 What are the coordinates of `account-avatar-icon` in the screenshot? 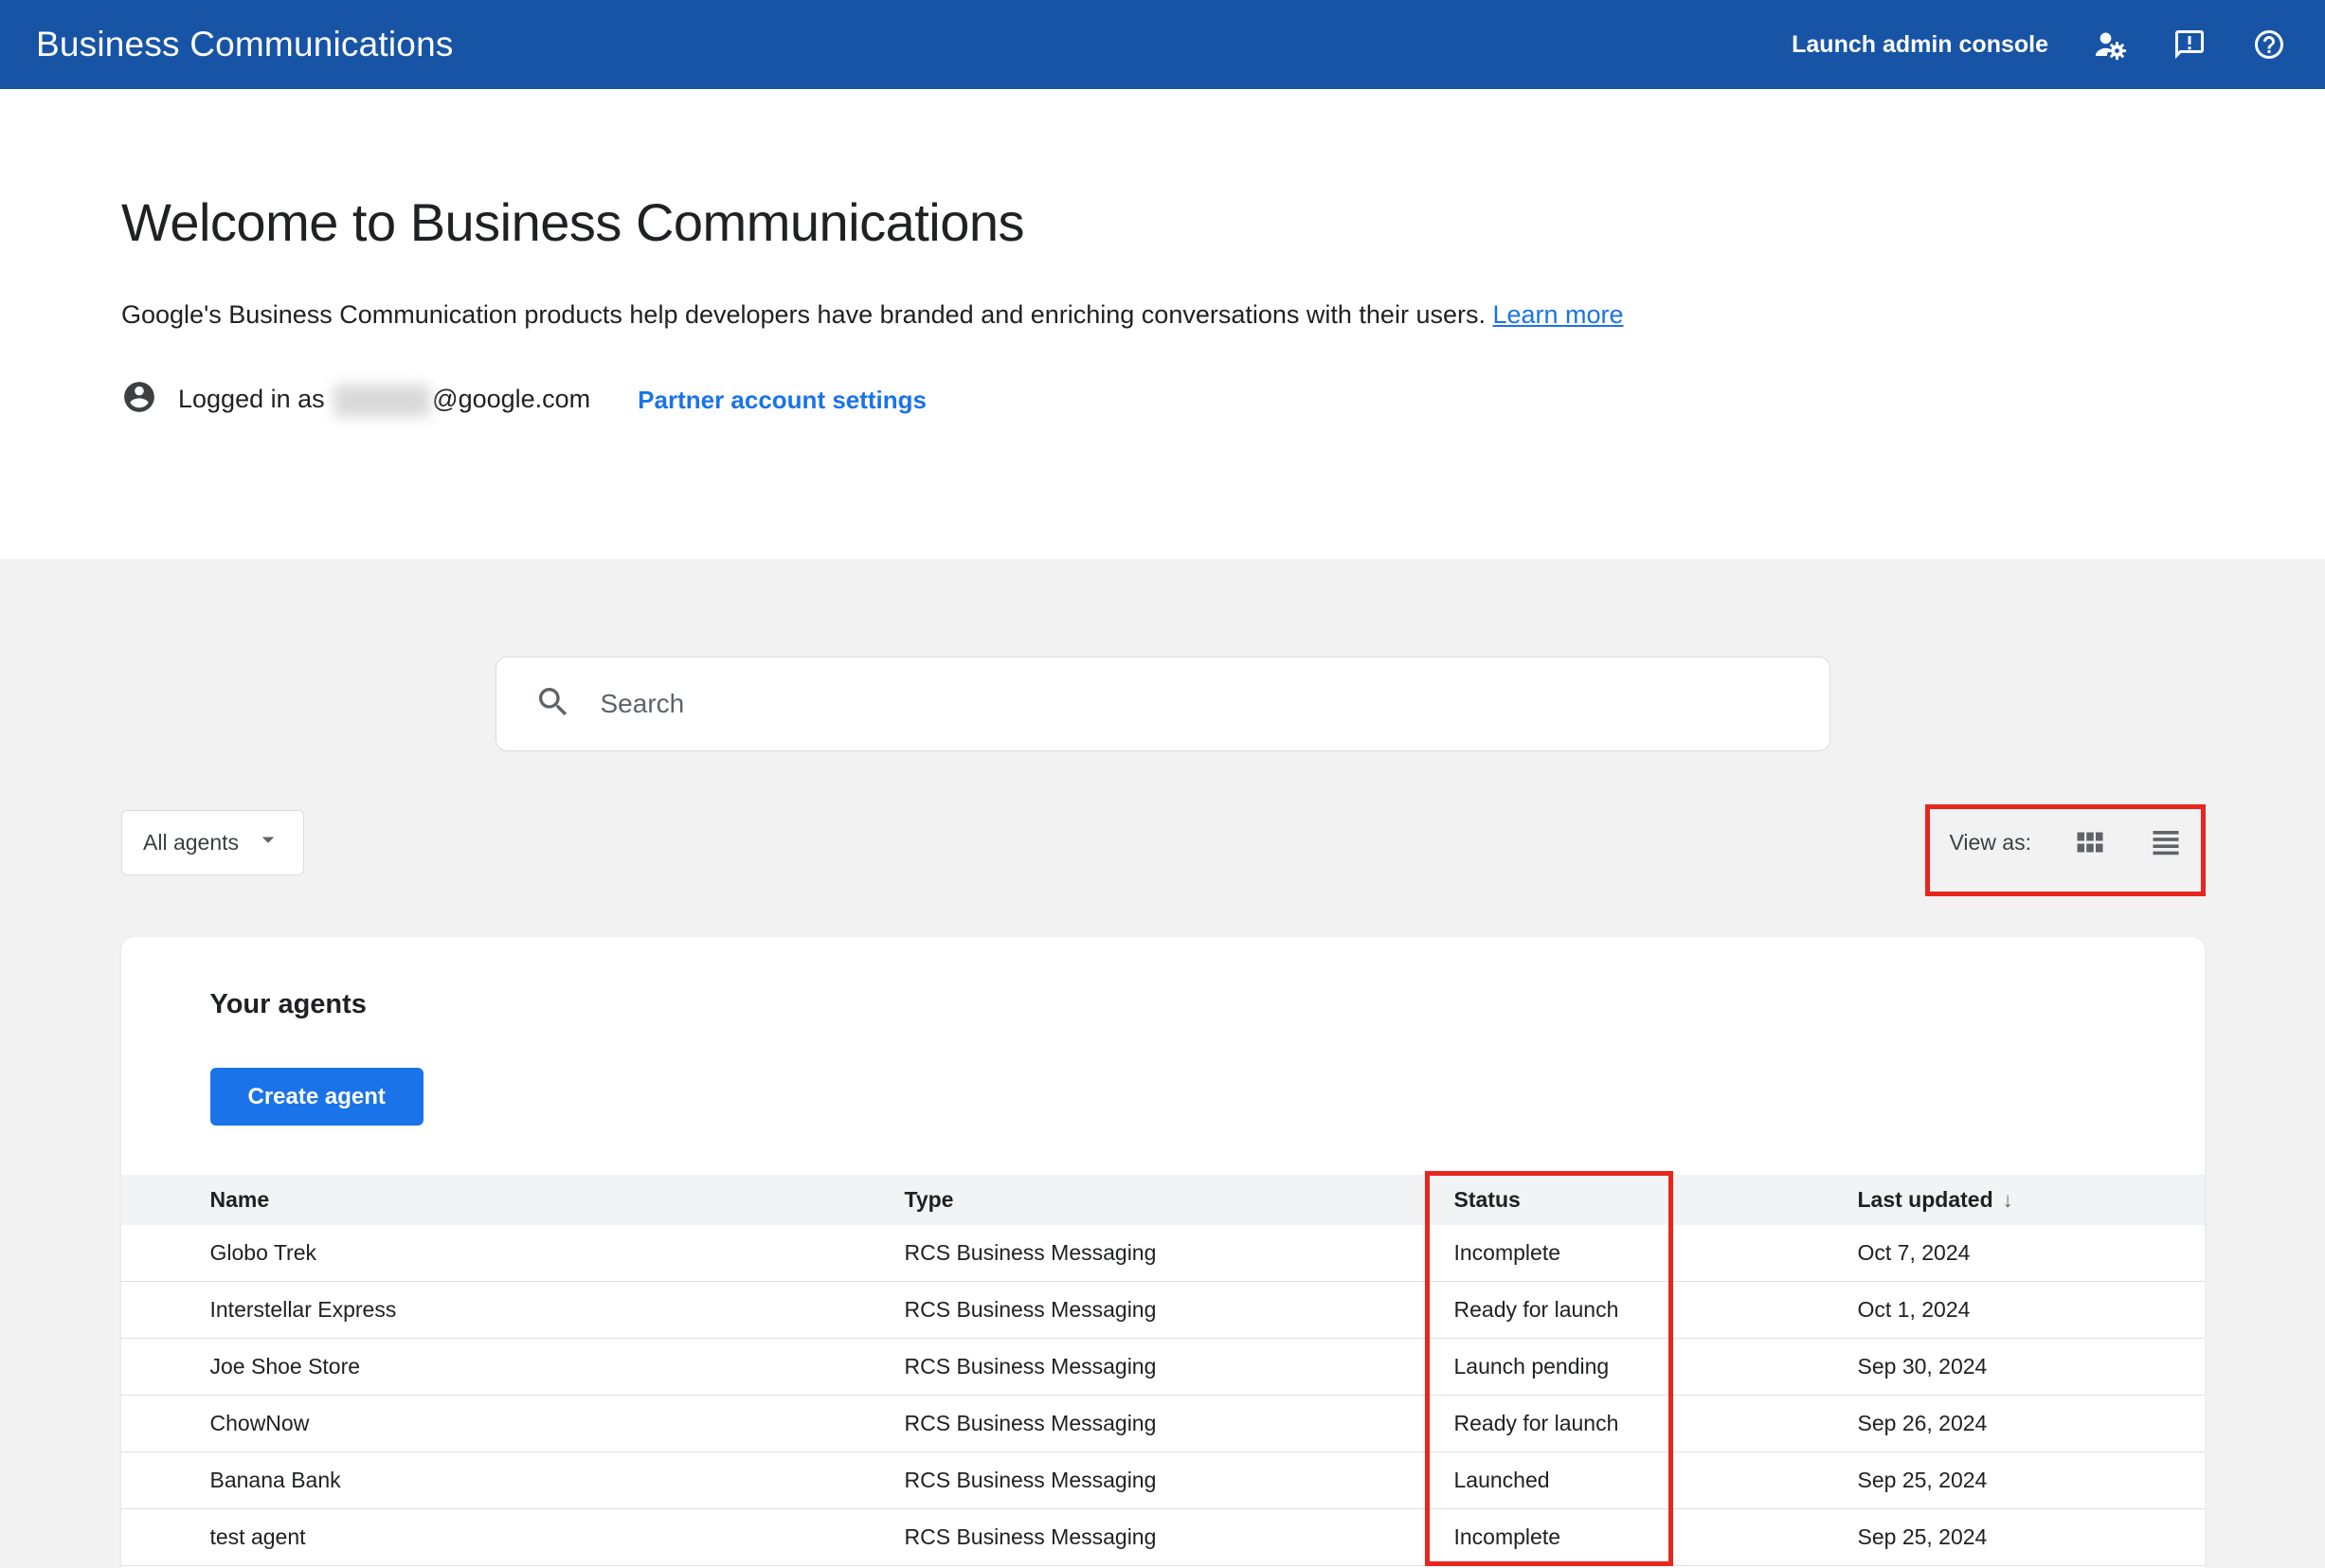 It's located at (139, 400).